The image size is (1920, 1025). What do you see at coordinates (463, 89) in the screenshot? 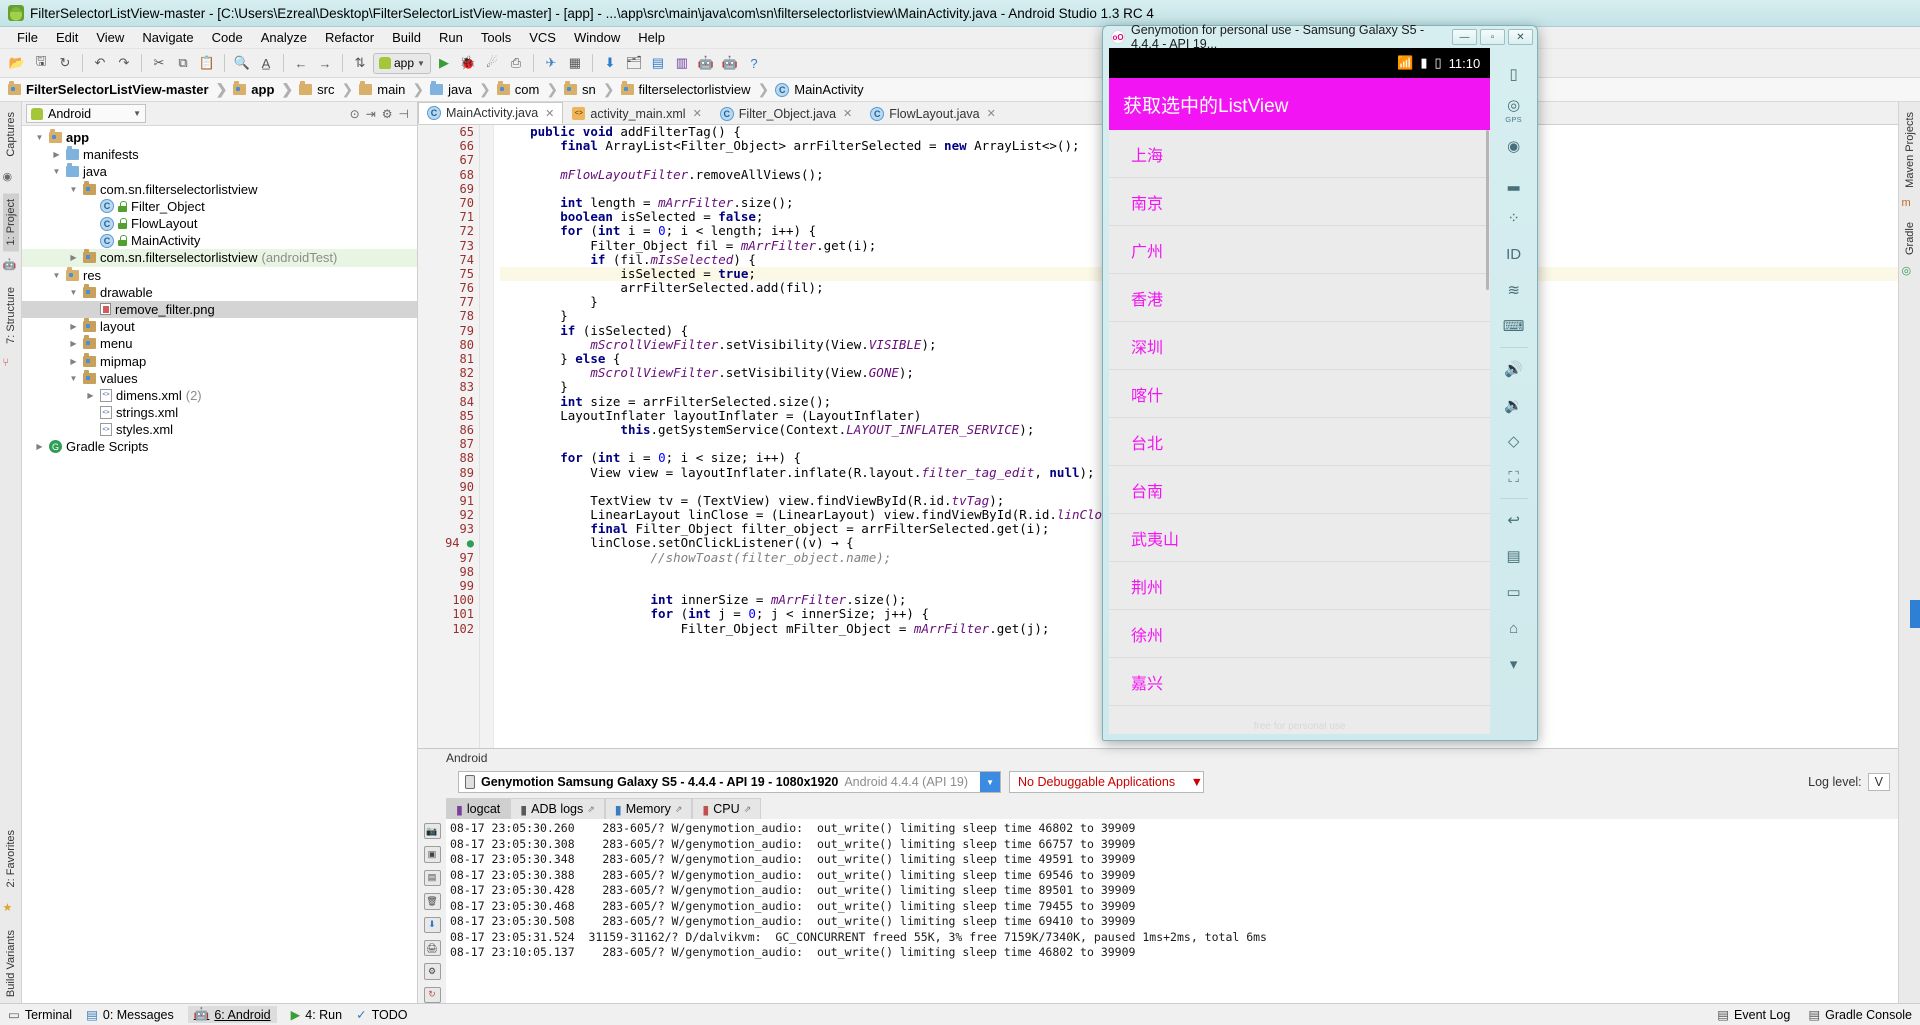
I see `breadcrumb-item-java: java ❯` at bounding box center [463, 89].